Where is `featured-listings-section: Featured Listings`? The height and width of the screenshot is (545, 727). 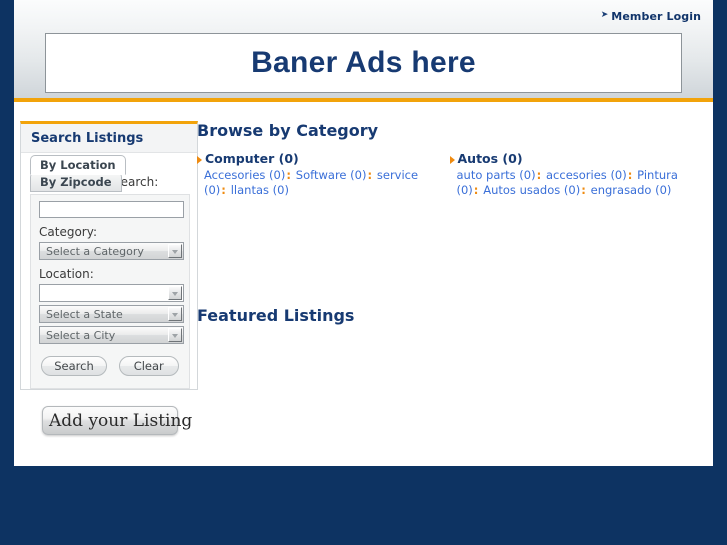
featured-listings-section: Featured Listings is located at coordinates (449, 315).